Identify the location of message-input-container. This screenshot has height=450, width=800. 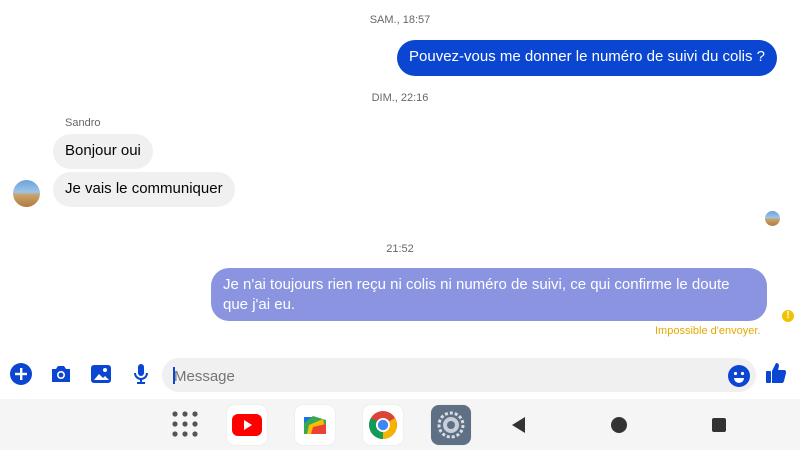
(459, 376).